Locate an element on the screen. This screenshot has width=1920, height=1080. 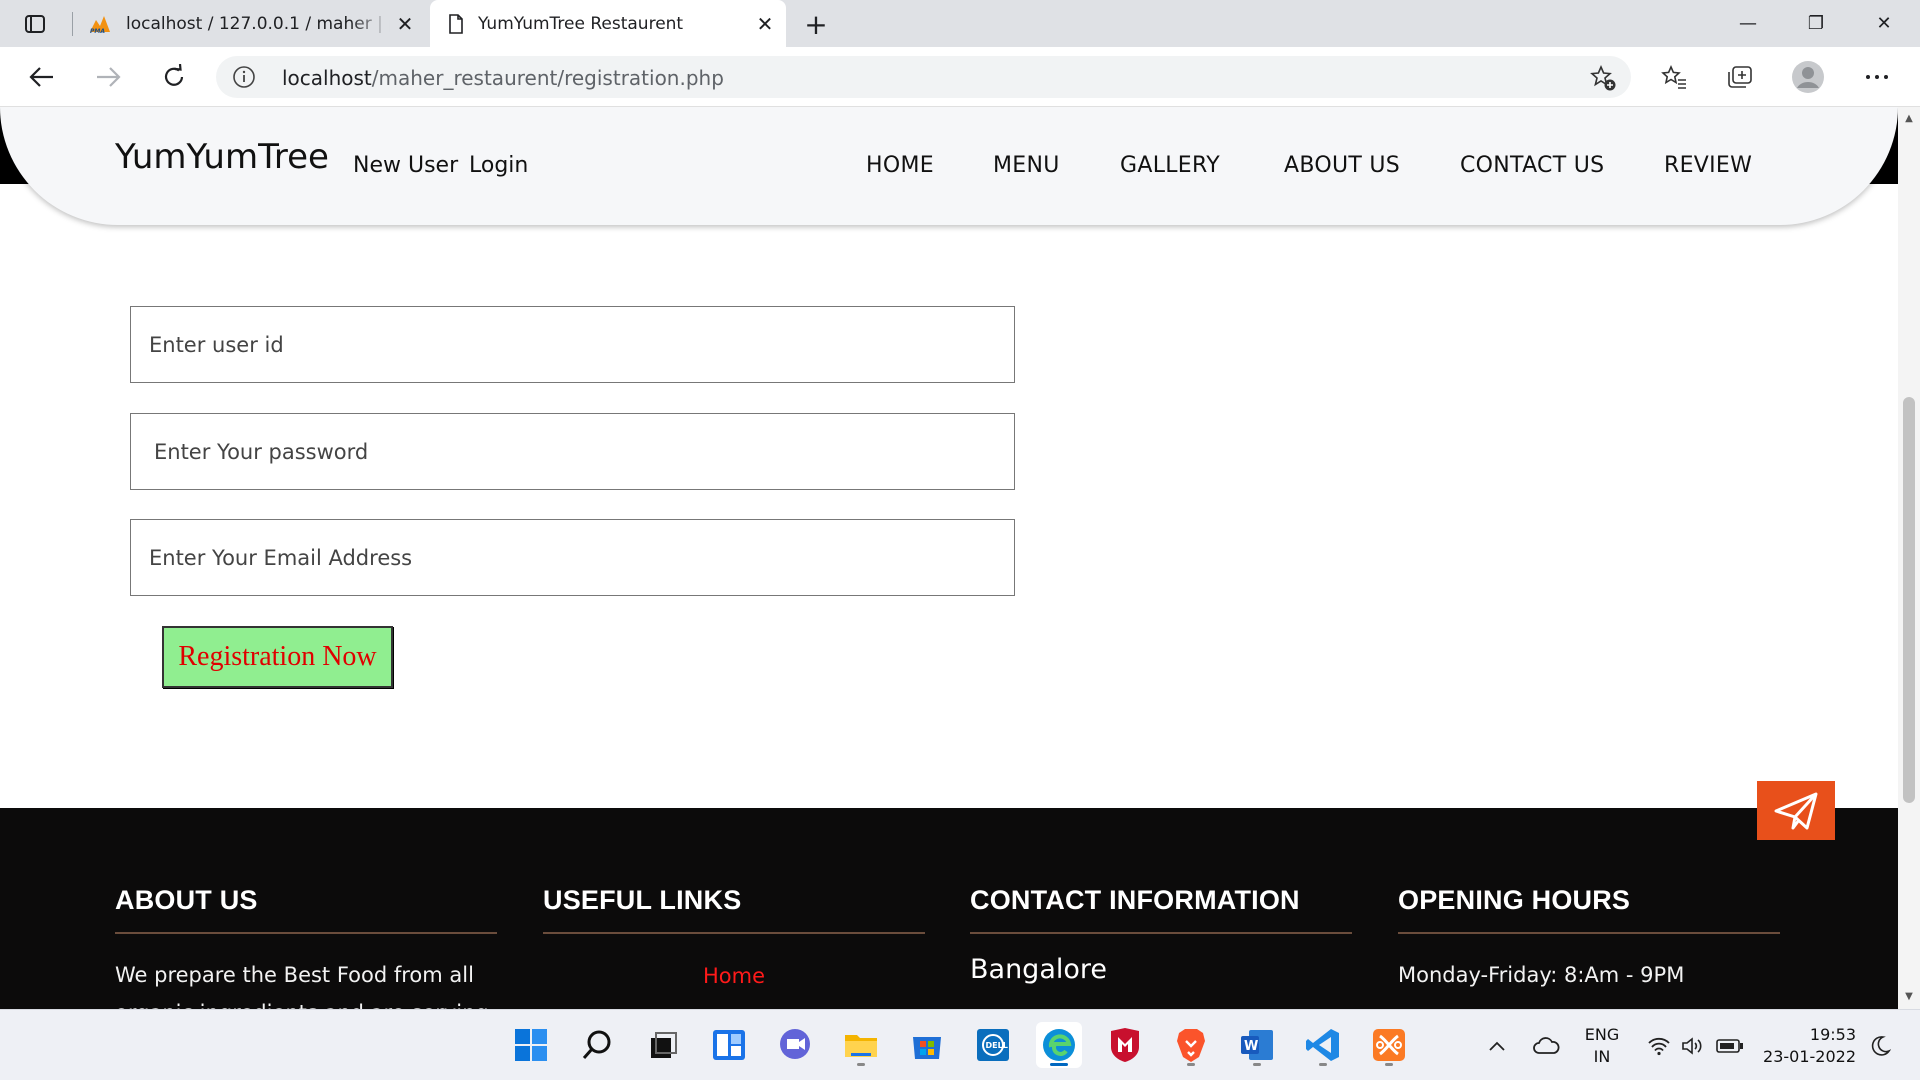
settings-menu-button is located at coordinates (1877, 77).